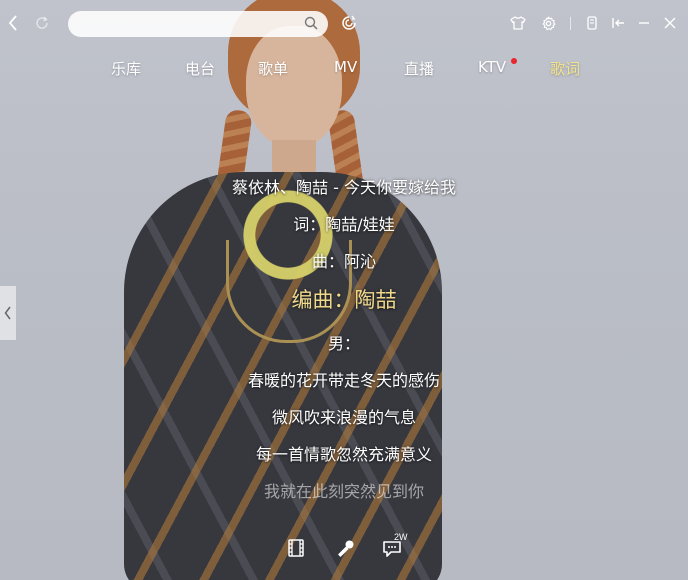 The image size is (688, 580). What do you see at coordinates (344, 187) in the screenshot?
I see `lyric-line-song-title: 蔡依林、陶喆 - 今天你要嫁给我` at bounding box center [344, 187].